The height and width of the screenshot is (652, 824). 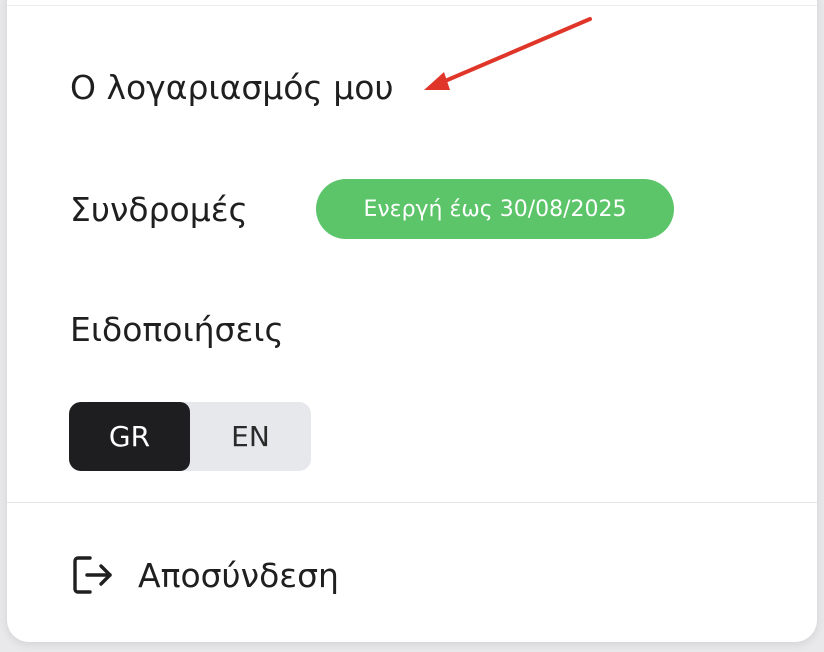 What do you see at coordinates (238, 575) in the screenshot?
I see `logout-label: Αποσύνδεση` at bounding box center [238, 575].